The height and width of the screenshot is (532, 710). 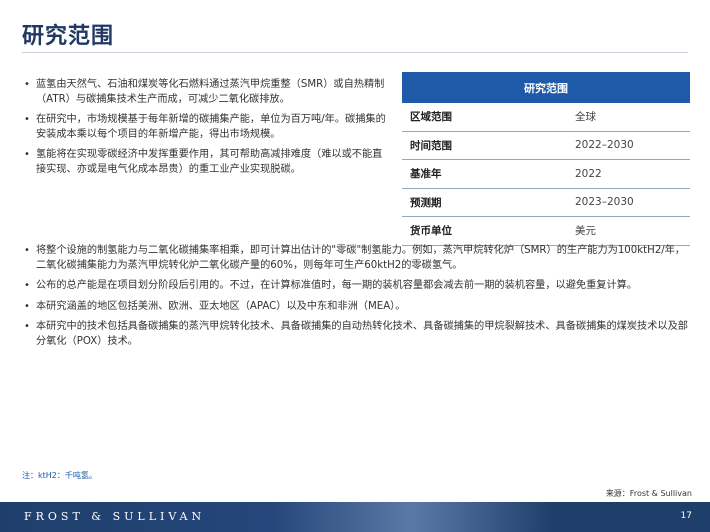 I want to click on source-citation: 来源：Frost & Sullivan, so click(x=648, y=493).